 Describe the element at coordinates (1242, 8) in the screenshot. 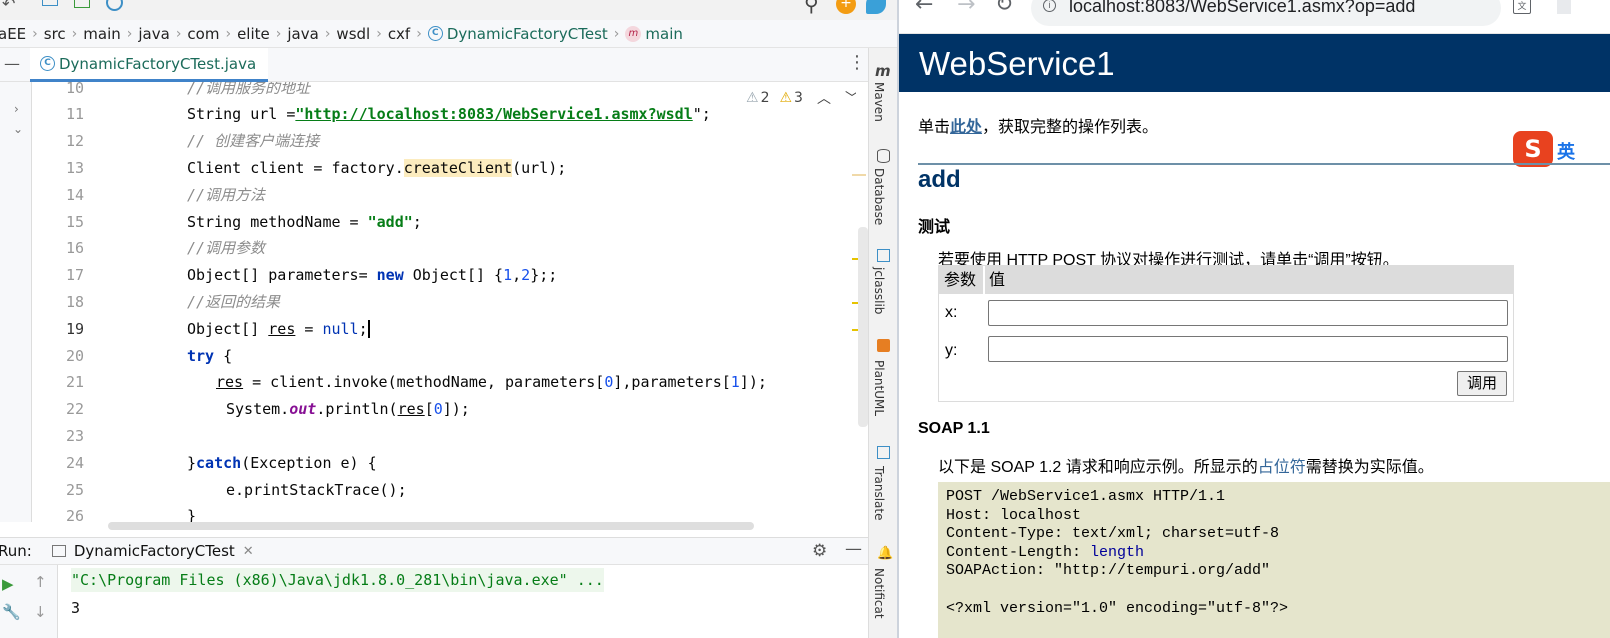

I see `url-text: localhost:8083/WebService1.asmx?op=add` at that location.